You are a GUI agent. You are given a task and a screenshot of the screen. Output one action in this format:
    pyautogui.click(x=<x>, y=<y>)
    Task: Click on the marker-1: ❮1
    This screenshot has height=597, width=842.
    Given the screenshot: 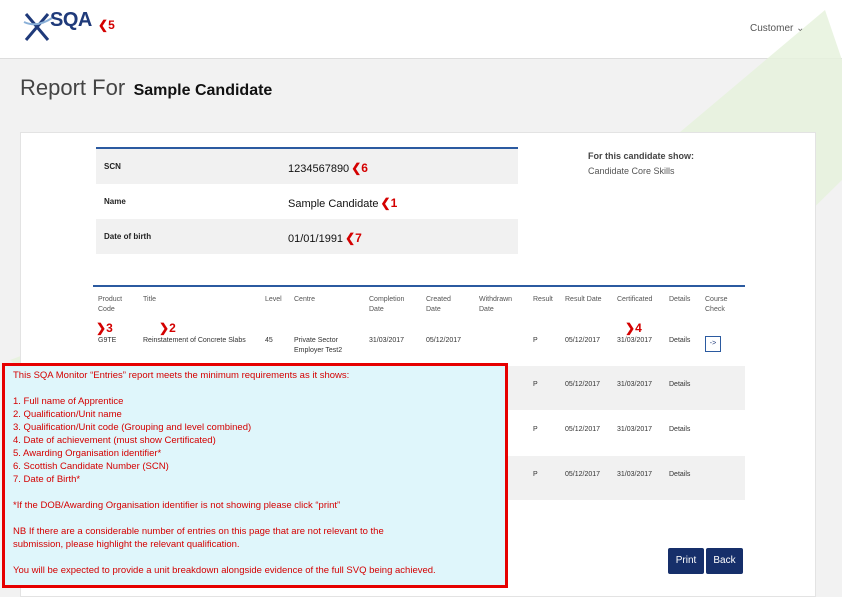 What is the action you would take?
    pyautogui.click(x=389, y=203)
    